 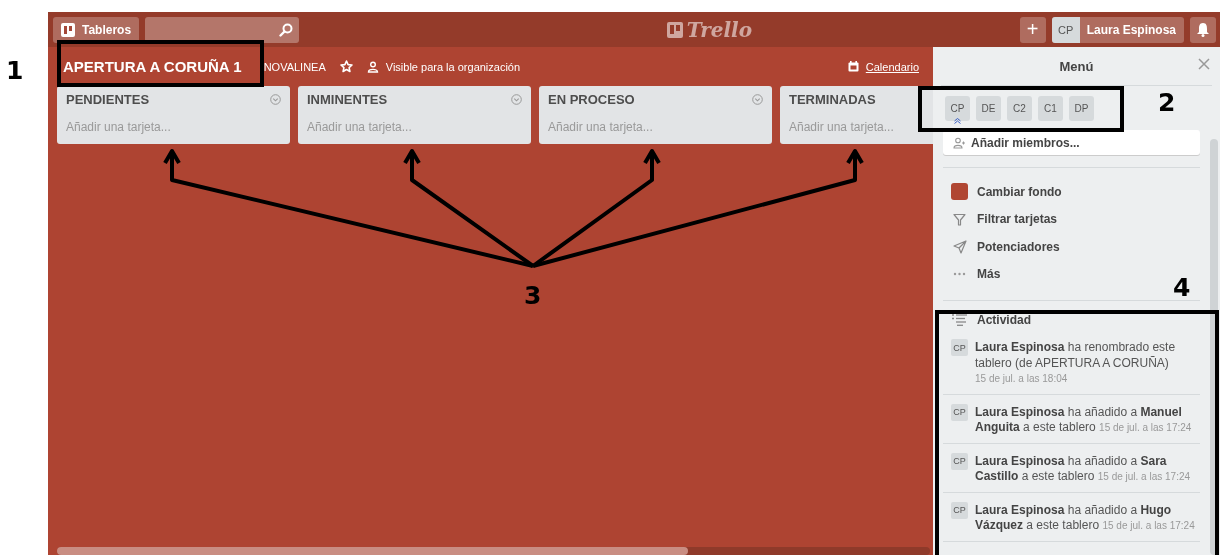 What do you see at coordinates (346, 66) in the screenshot?
I see `star-icon` at bounding box center [346, 66].